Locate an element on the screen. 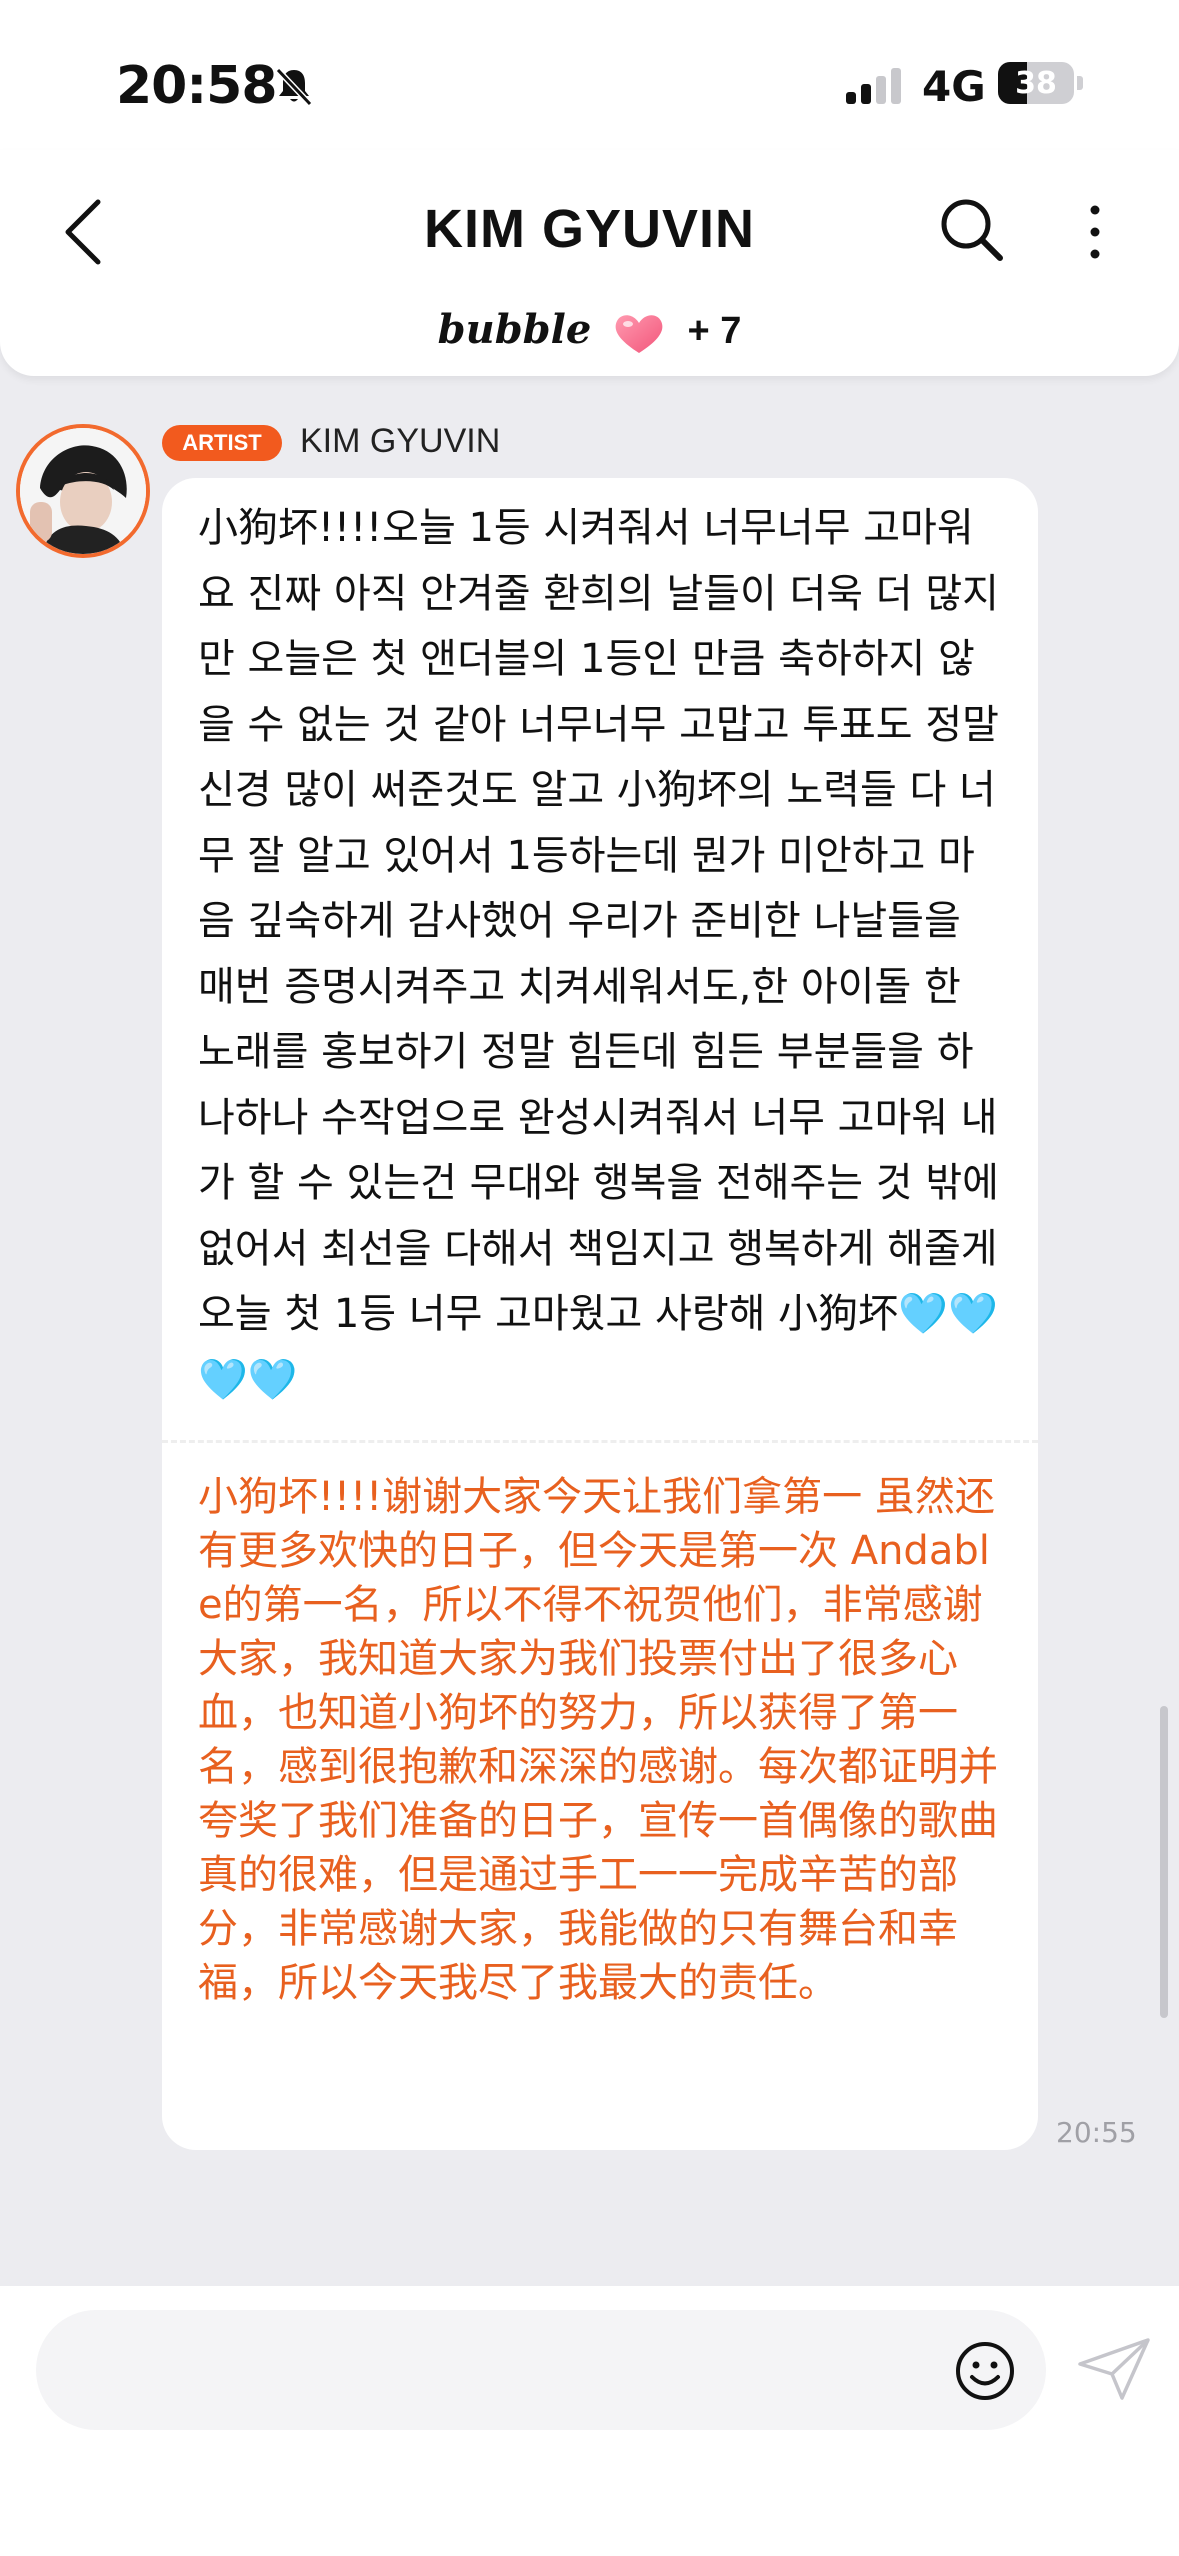 This screenshot has height=2556, width=1179. input-area is located at coordinates (589, 2421).